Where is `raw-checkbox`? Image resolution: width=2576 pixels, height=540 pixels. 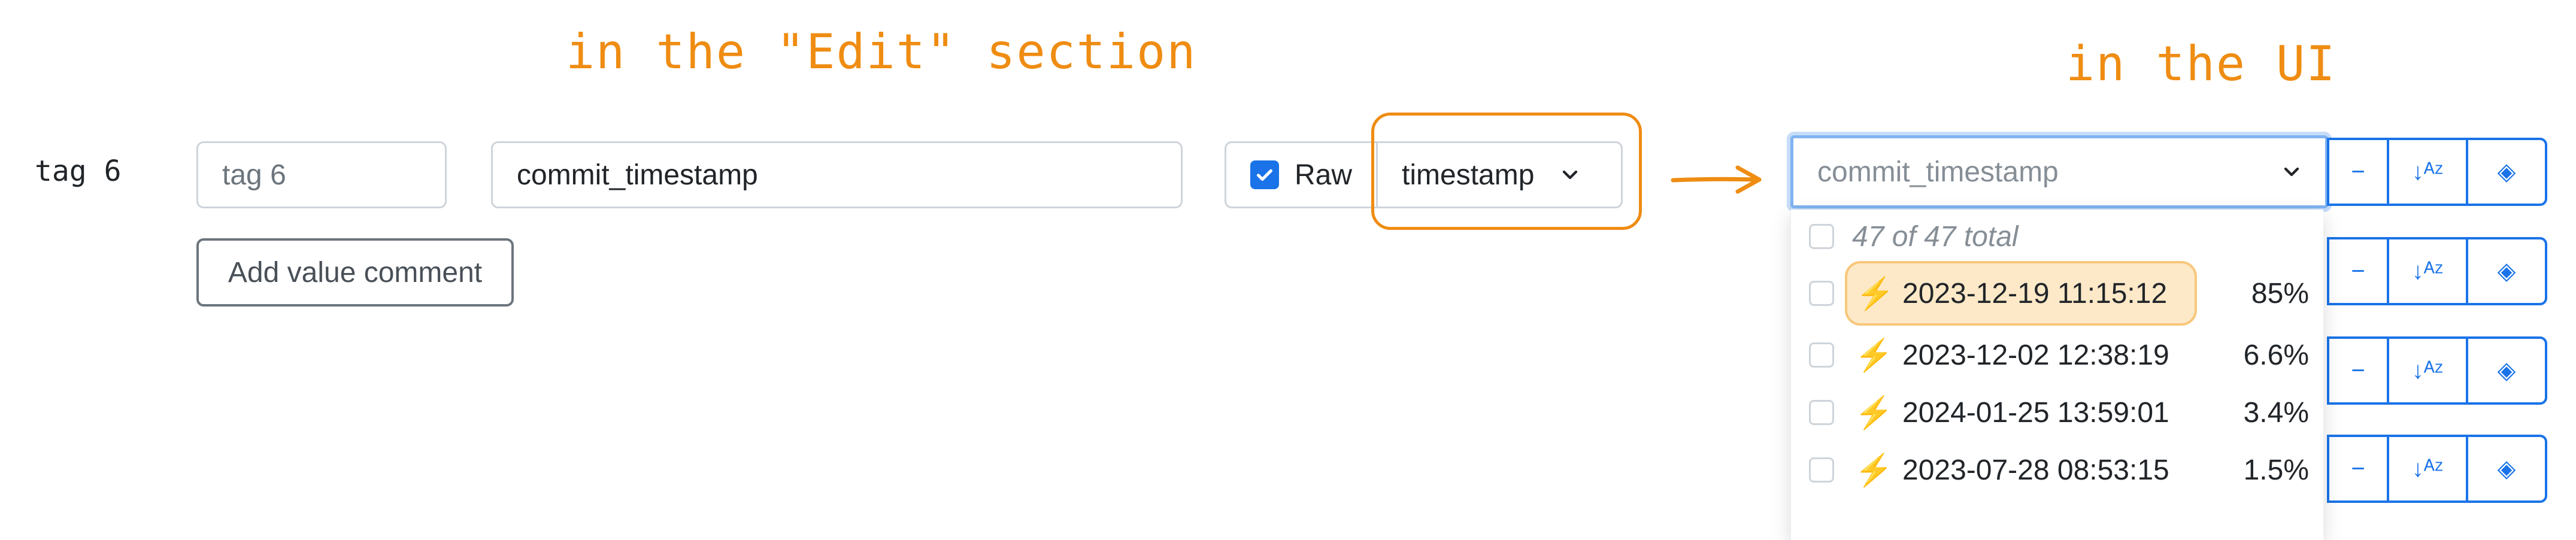
raw-checkbox is located at coordinates (1264, 174).